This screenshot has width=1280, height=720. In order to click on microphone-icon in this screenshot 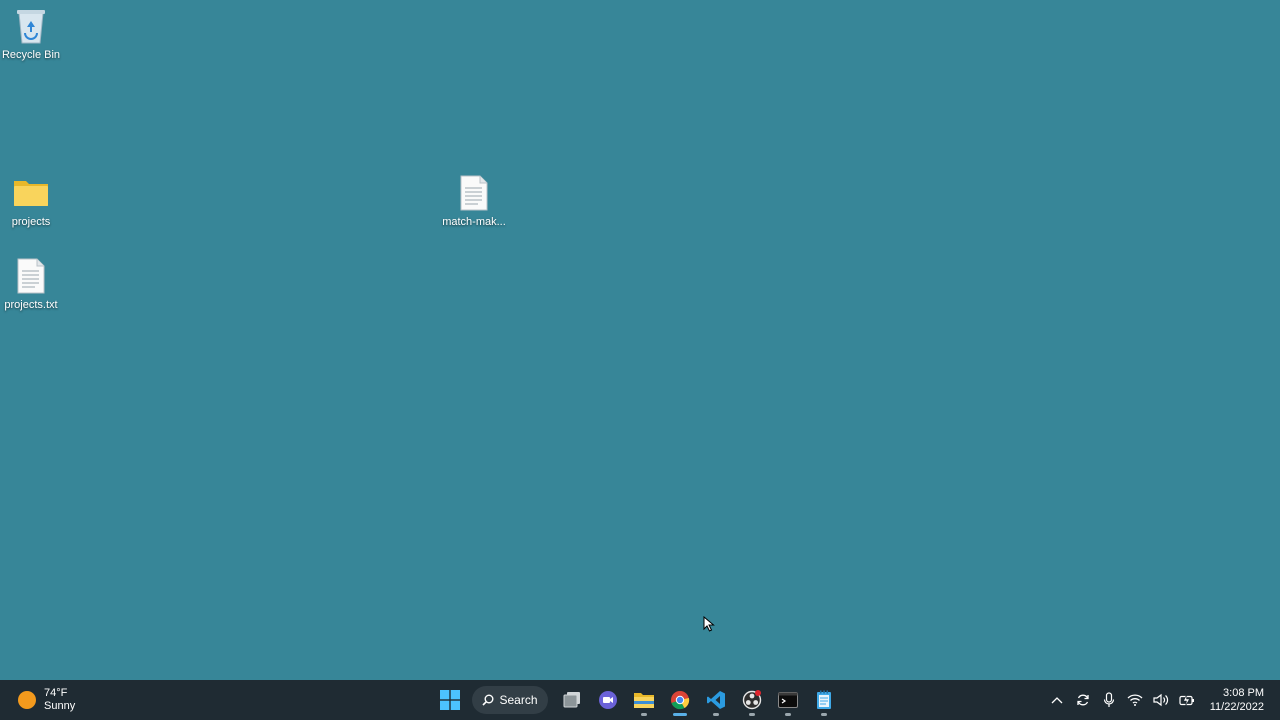, I will do `click(1108, 699)`.